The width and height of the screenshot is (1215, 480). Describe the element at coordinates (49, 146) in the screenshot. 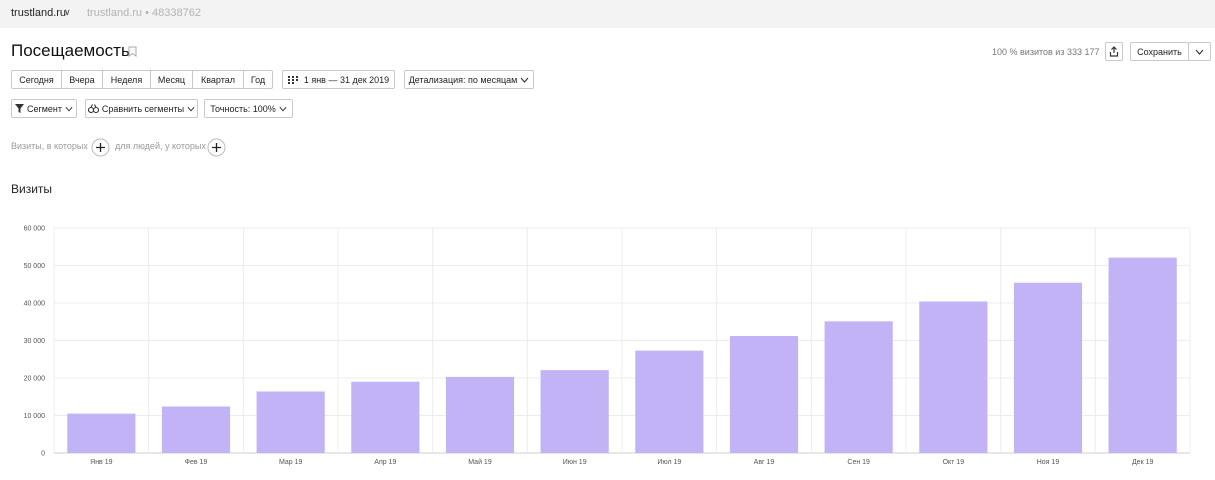

I see `visits-condition-label: Визиты, в которых` at that location.